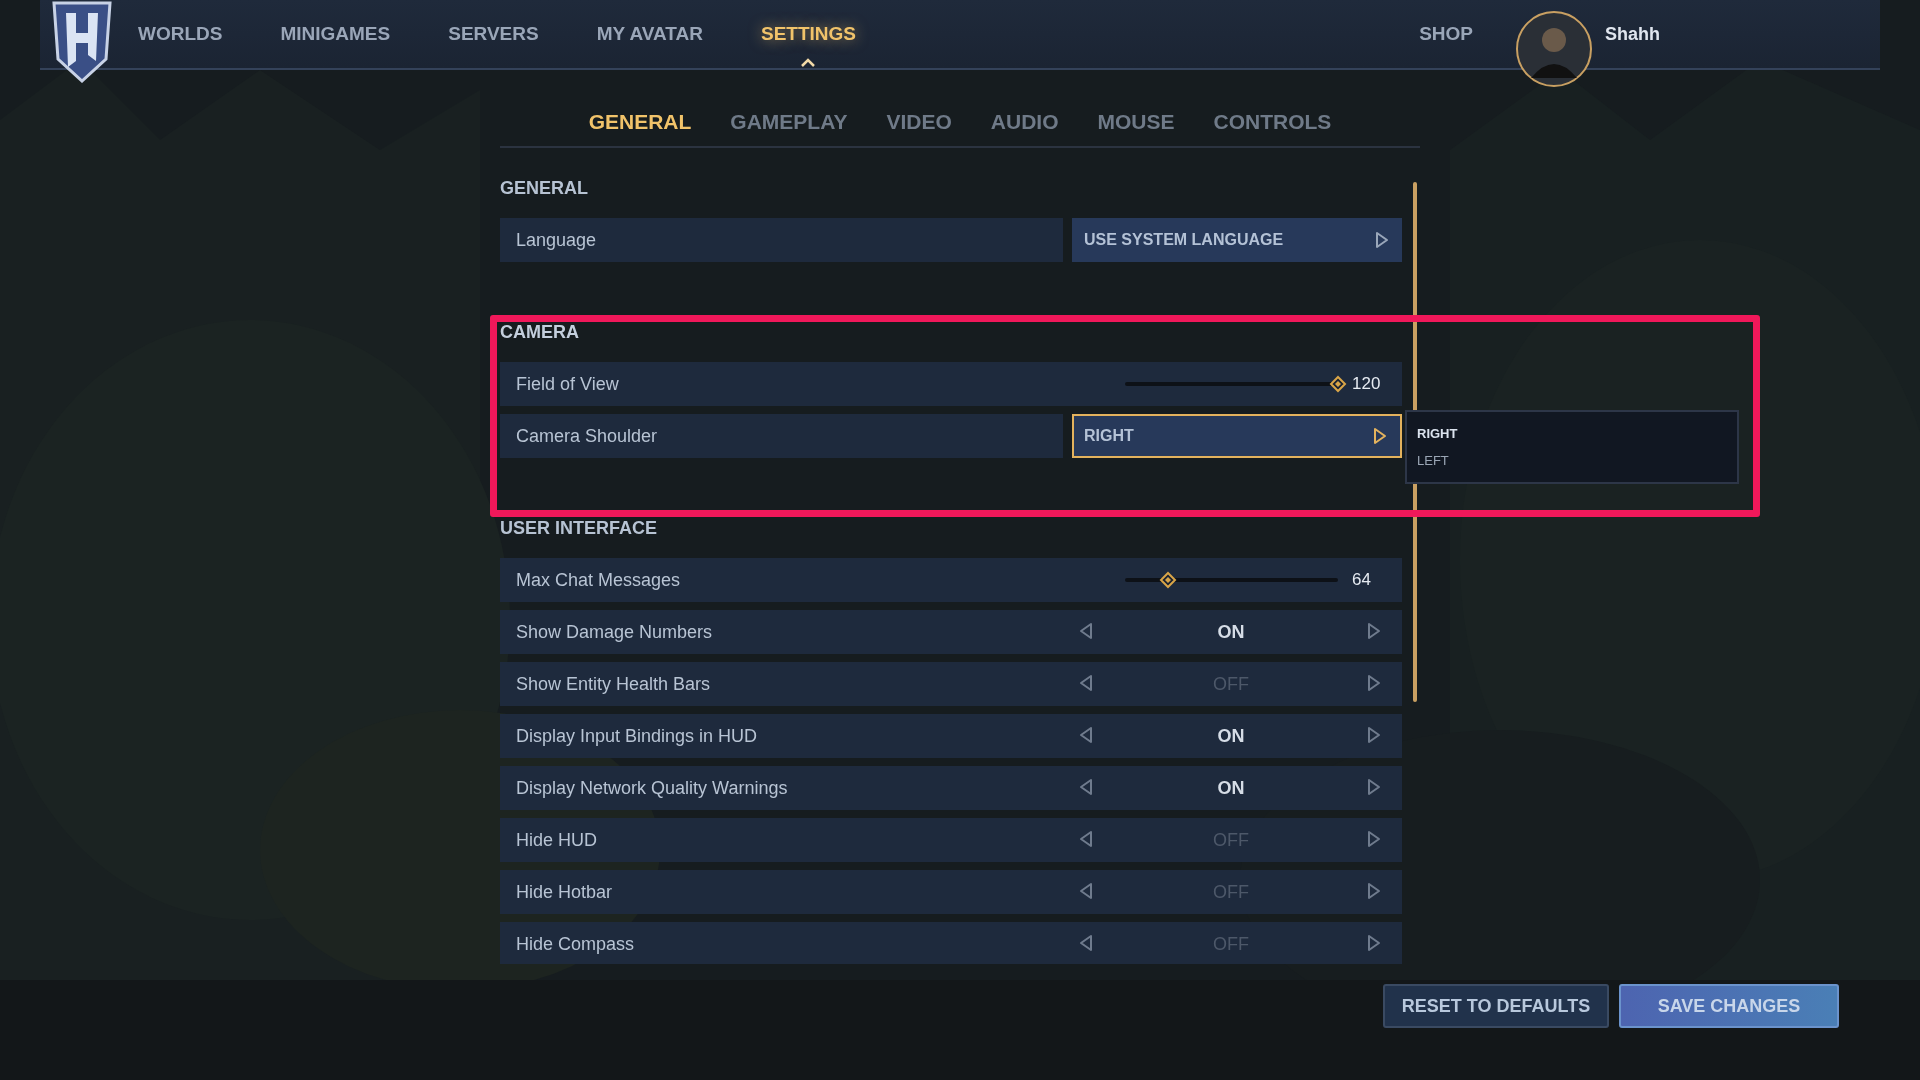 The width and height of the screenshot is (1920, 1080). Describe the element at coordinates (1024, 122) in the screenshot. I see `settings-tab: AUDIO` at that location.